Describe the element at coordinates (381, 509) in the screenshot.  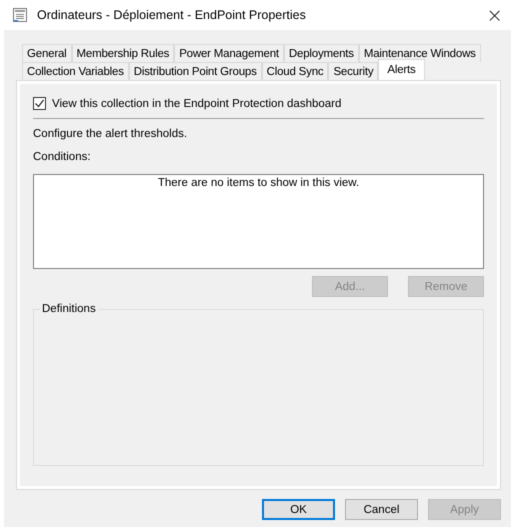
I see `dialog-button: Cancel` at that location.